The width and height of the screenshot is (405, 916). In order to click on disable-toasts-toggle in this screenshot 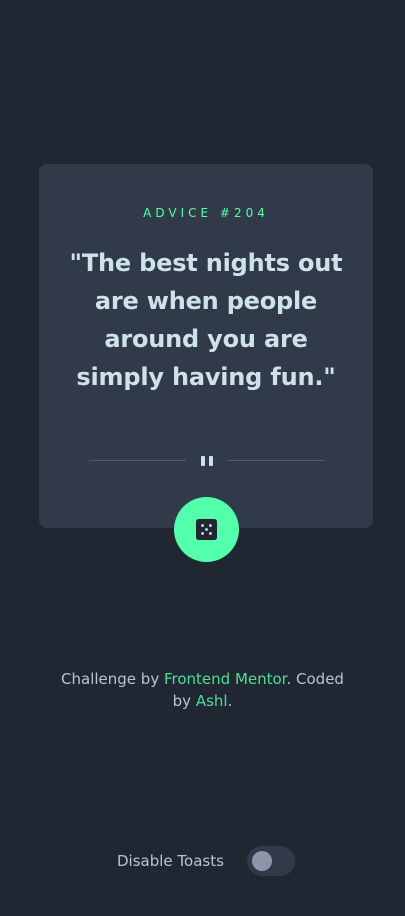, I will do `click(271, 861)`.